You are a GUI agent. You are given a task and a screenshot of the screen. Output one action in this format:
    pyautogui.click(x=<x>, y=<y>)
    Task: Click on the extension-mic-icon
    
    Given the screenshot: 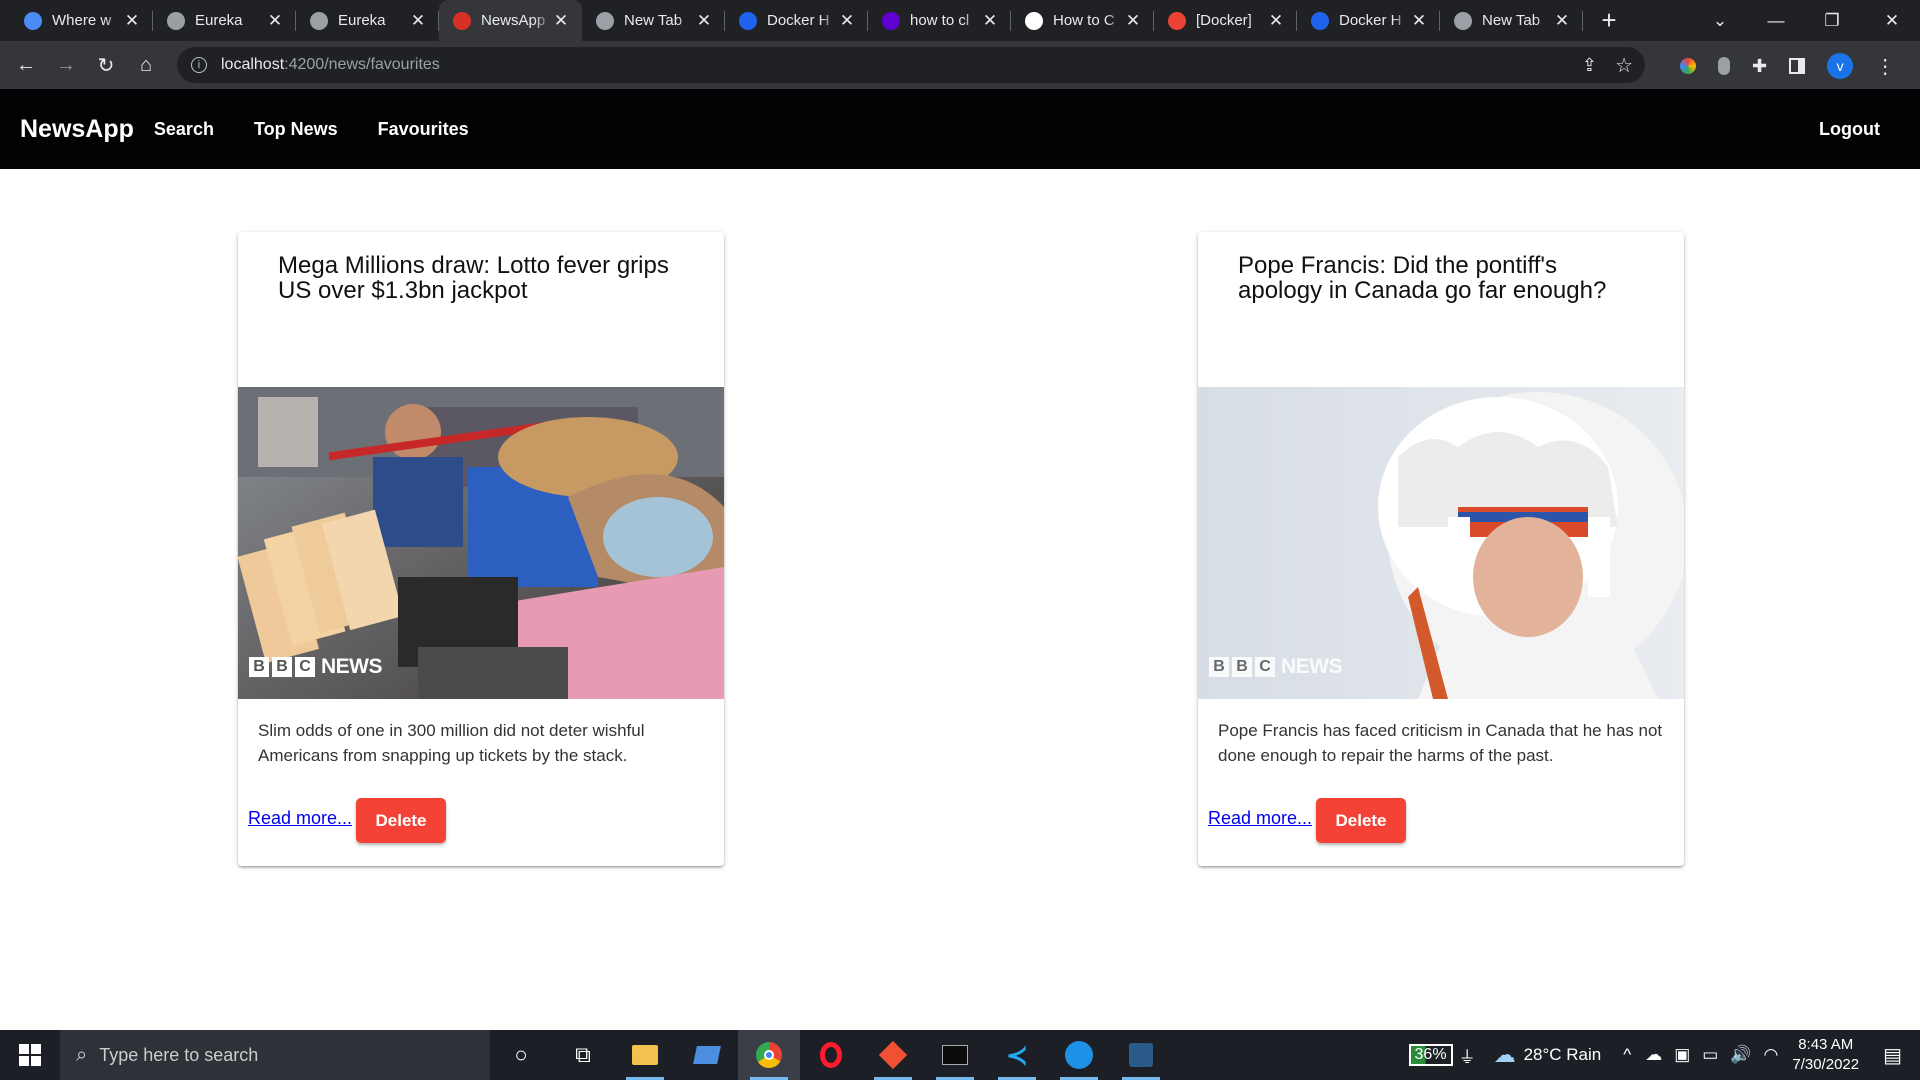 What is the action you would take?
    pyautogui.click(x=1724, y=66)
    